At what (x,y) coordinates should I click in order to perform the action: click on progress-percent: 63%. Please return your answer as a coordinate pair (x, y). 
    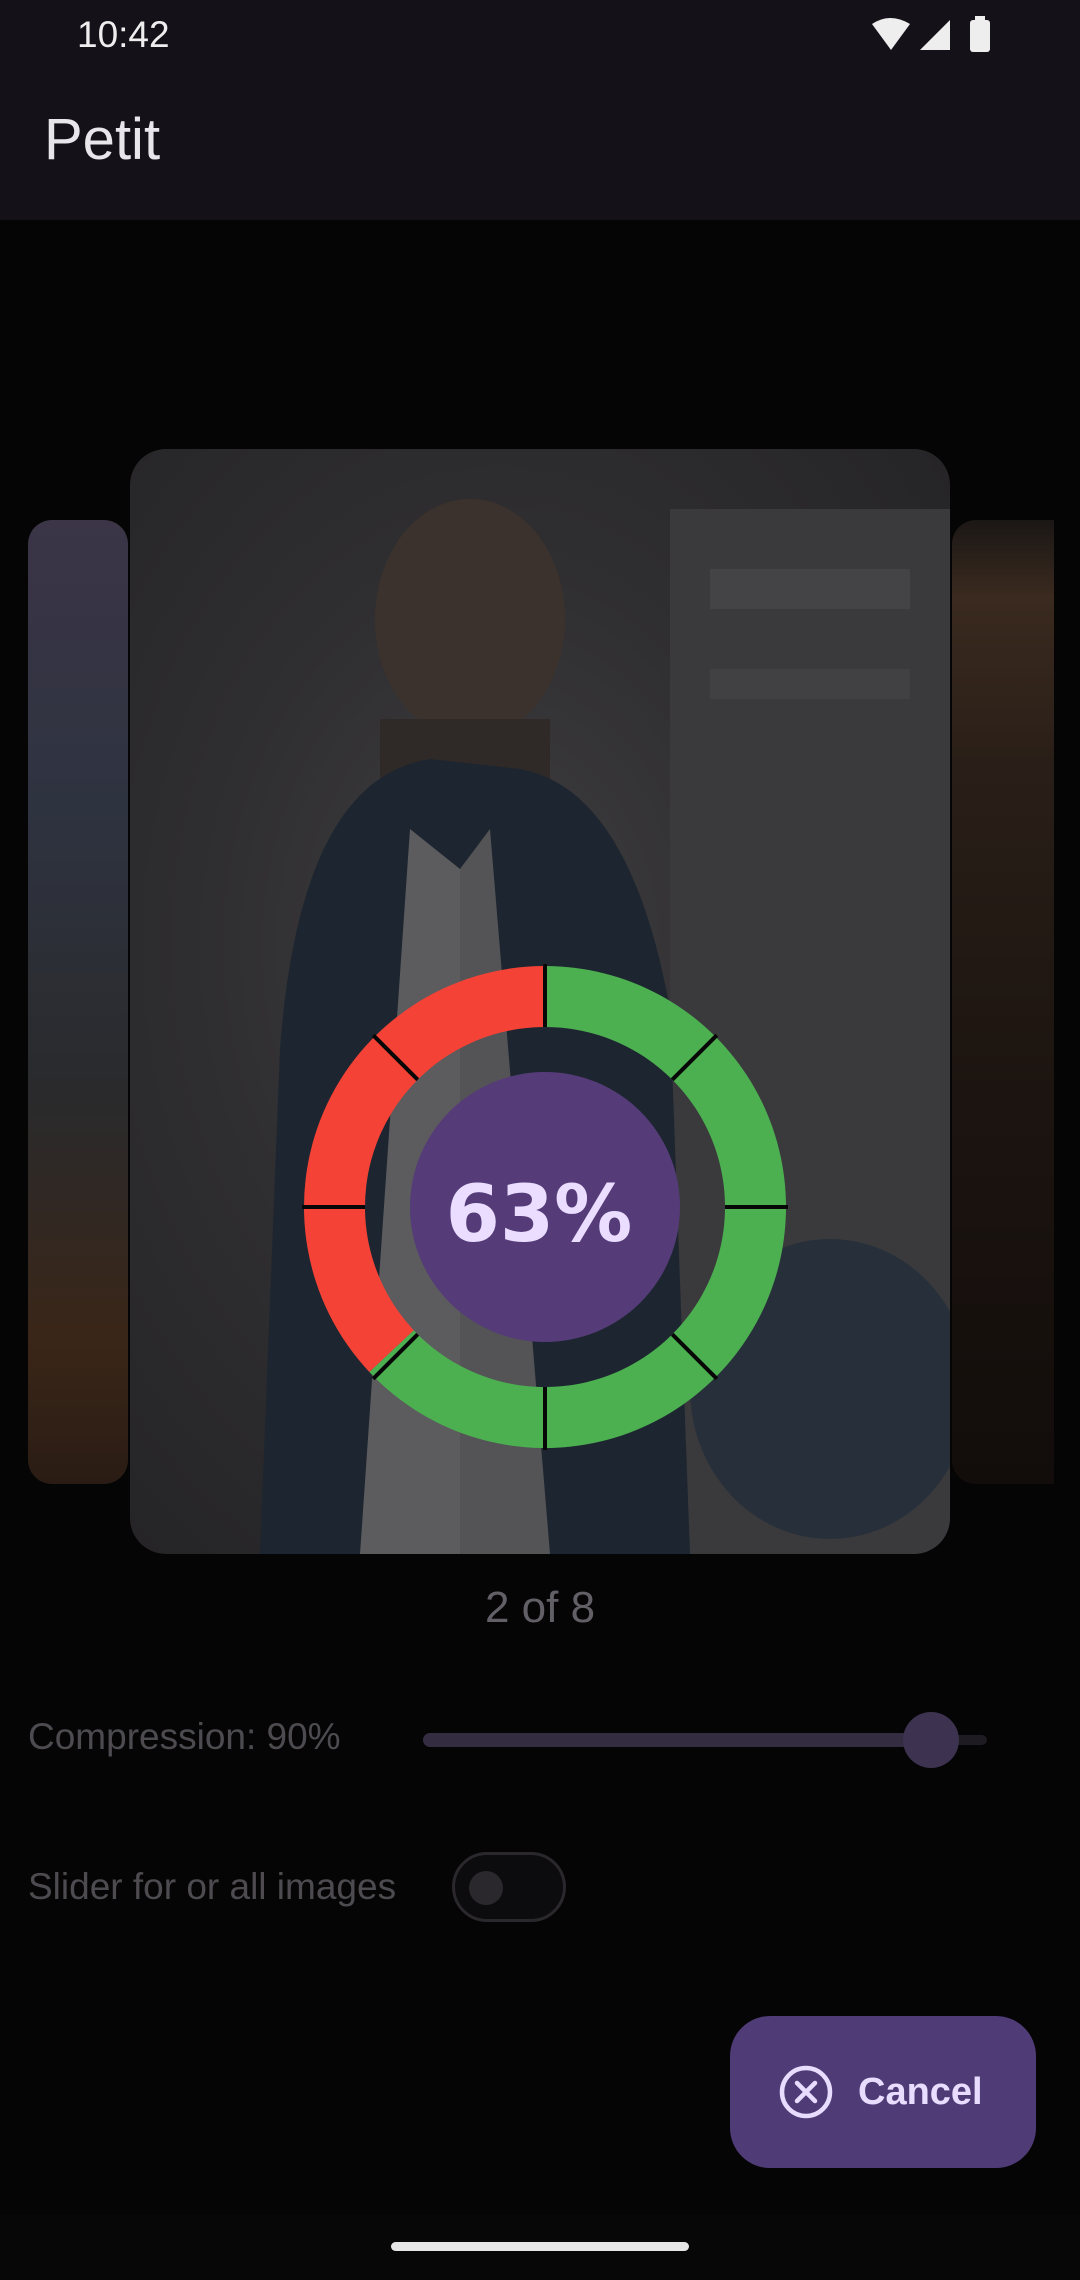
    Looking at the image, I should click on (539, 1215).